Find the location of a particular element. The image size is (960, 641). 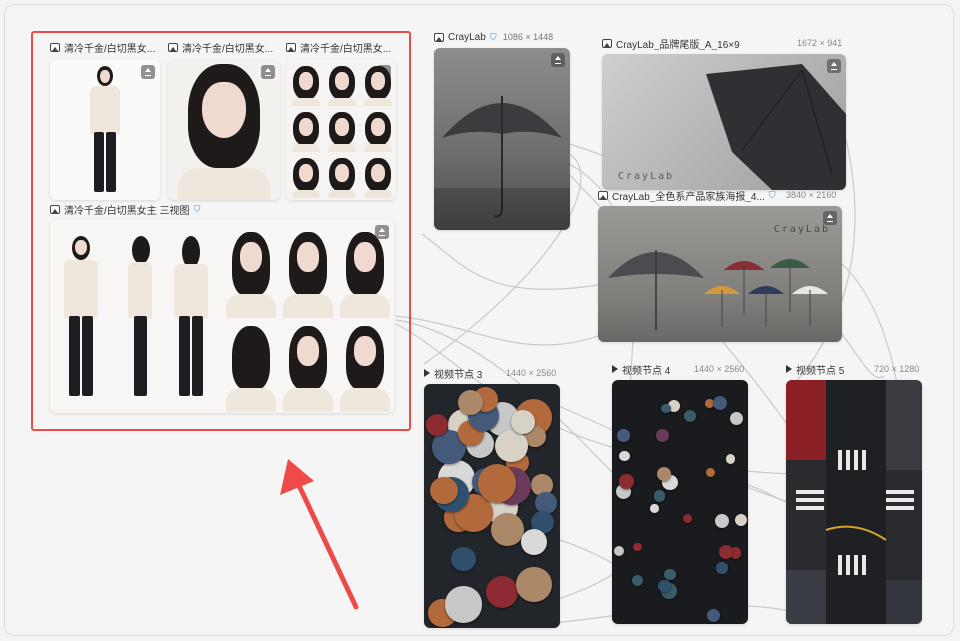

node-dimensions: 720 × 1280 is located at coordinates (897, 369).